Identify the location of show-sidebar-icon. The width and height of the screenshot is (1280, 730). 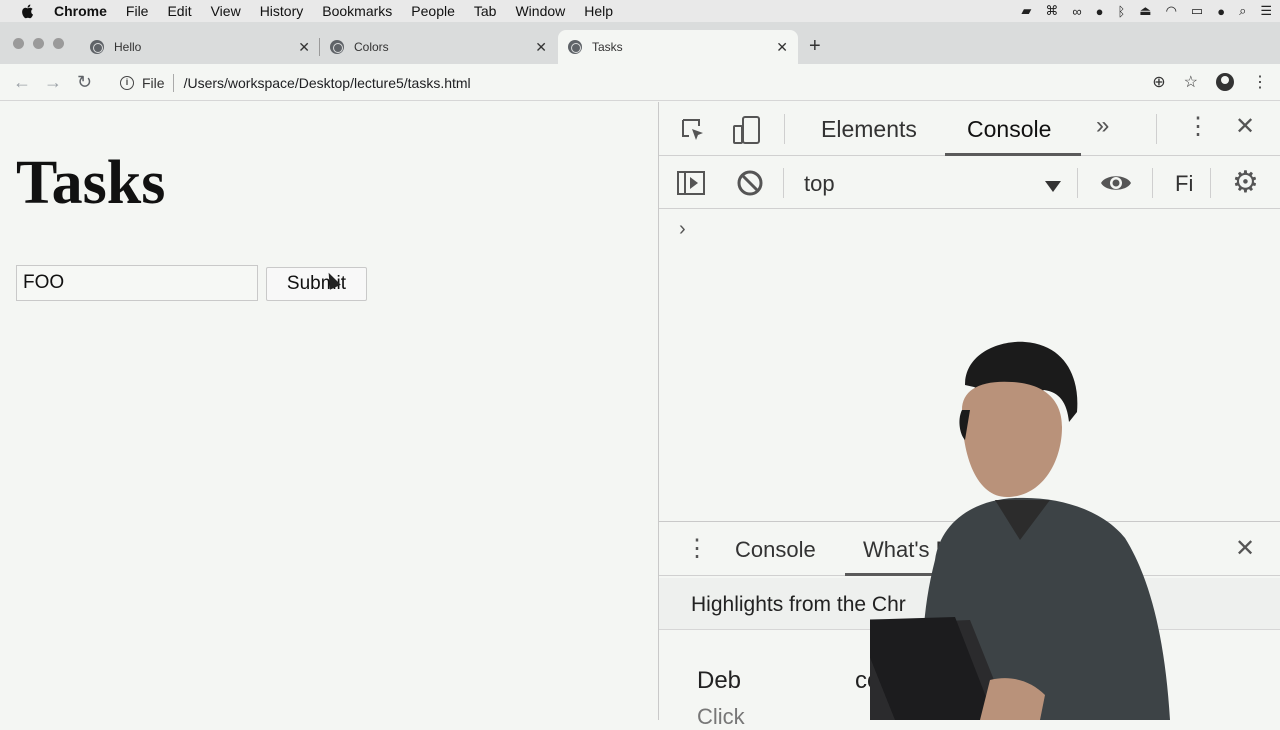
(691, 183).